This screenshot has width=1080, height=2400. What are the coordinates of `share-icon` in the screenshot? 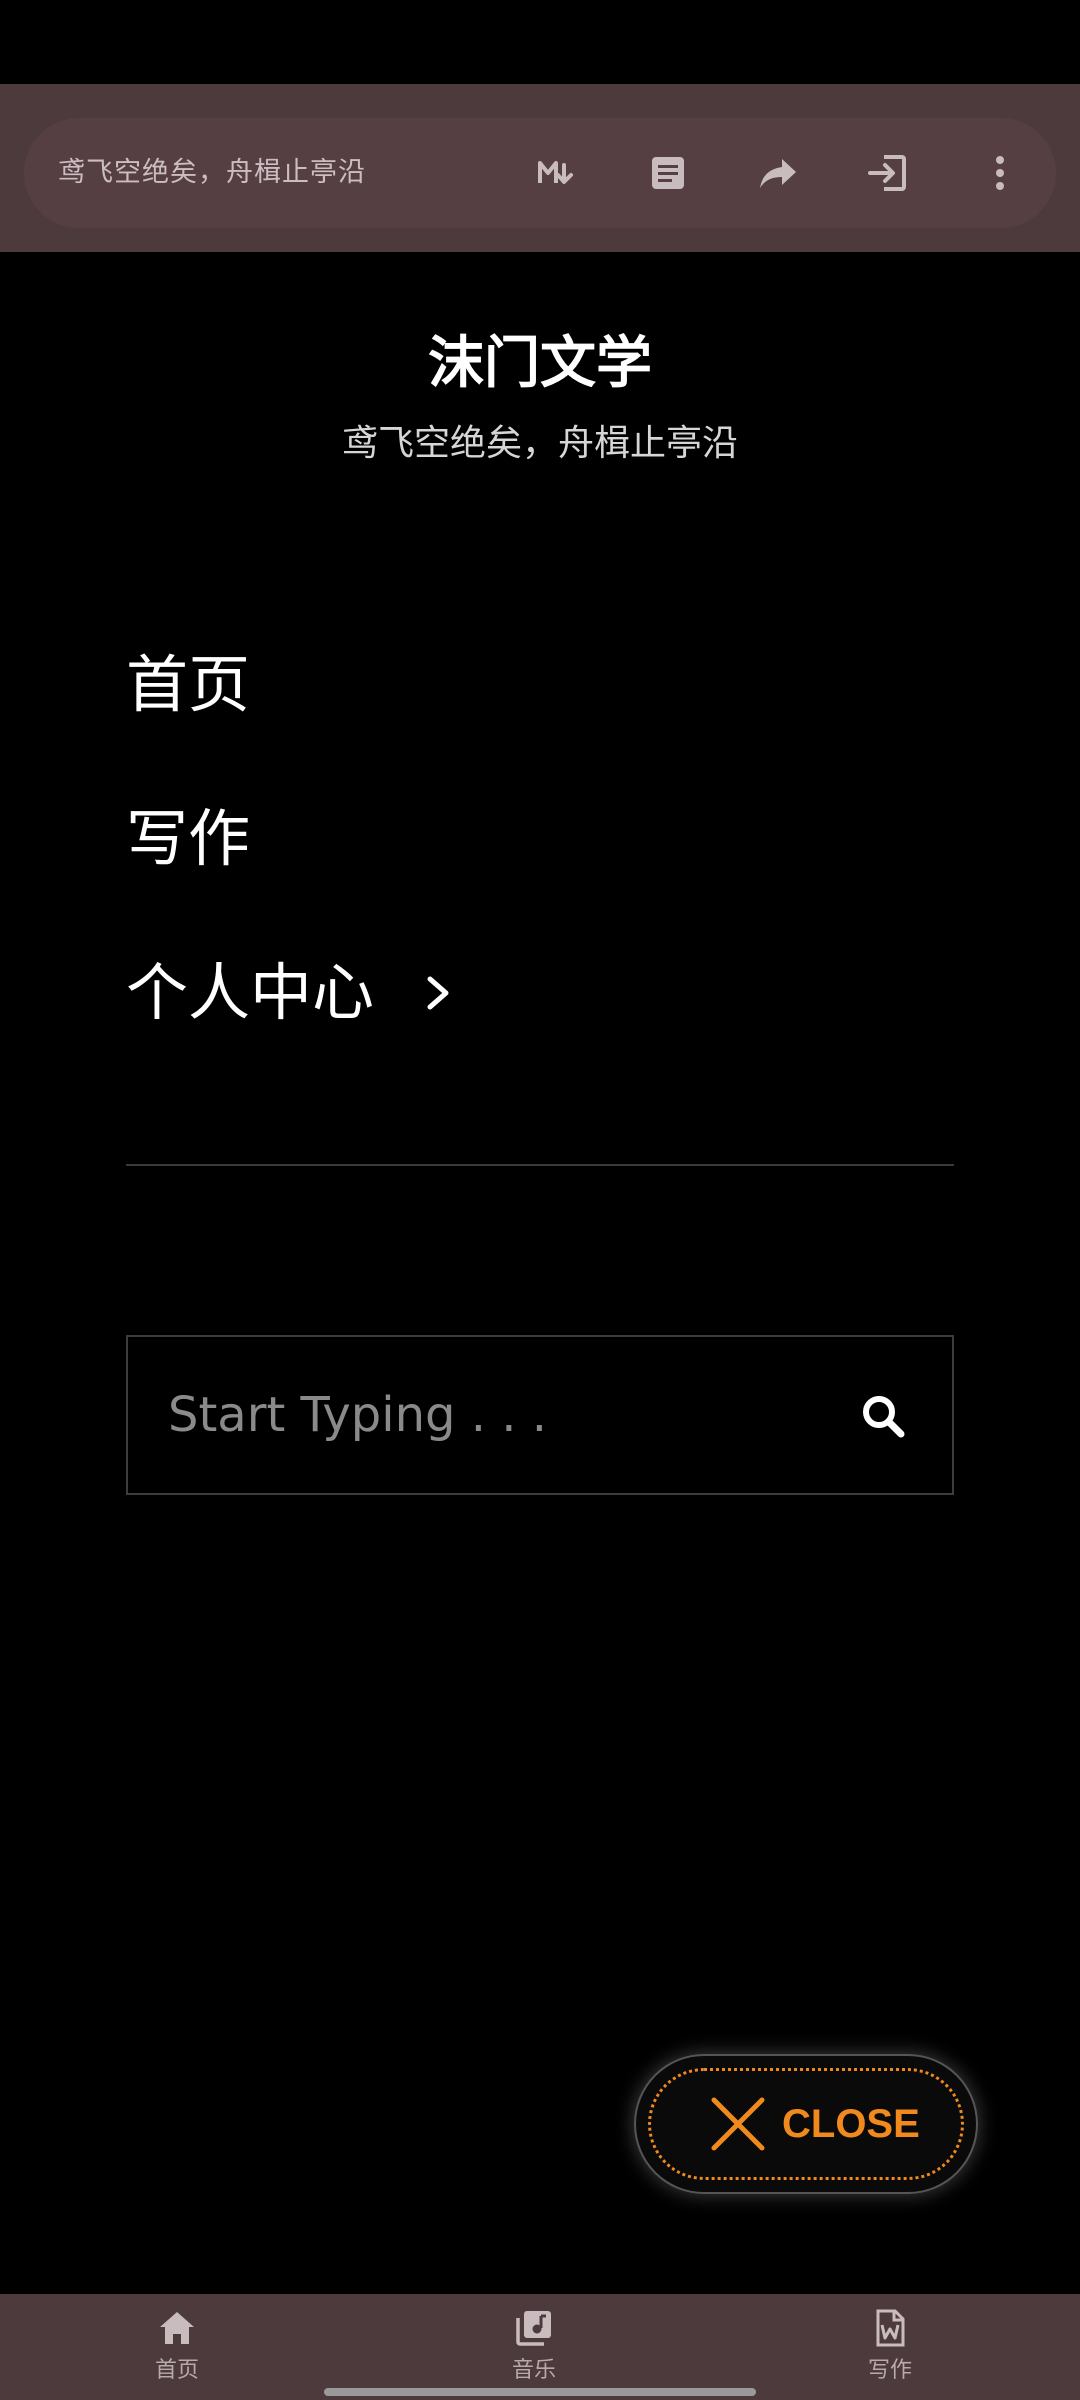 It's located at (778, 173).